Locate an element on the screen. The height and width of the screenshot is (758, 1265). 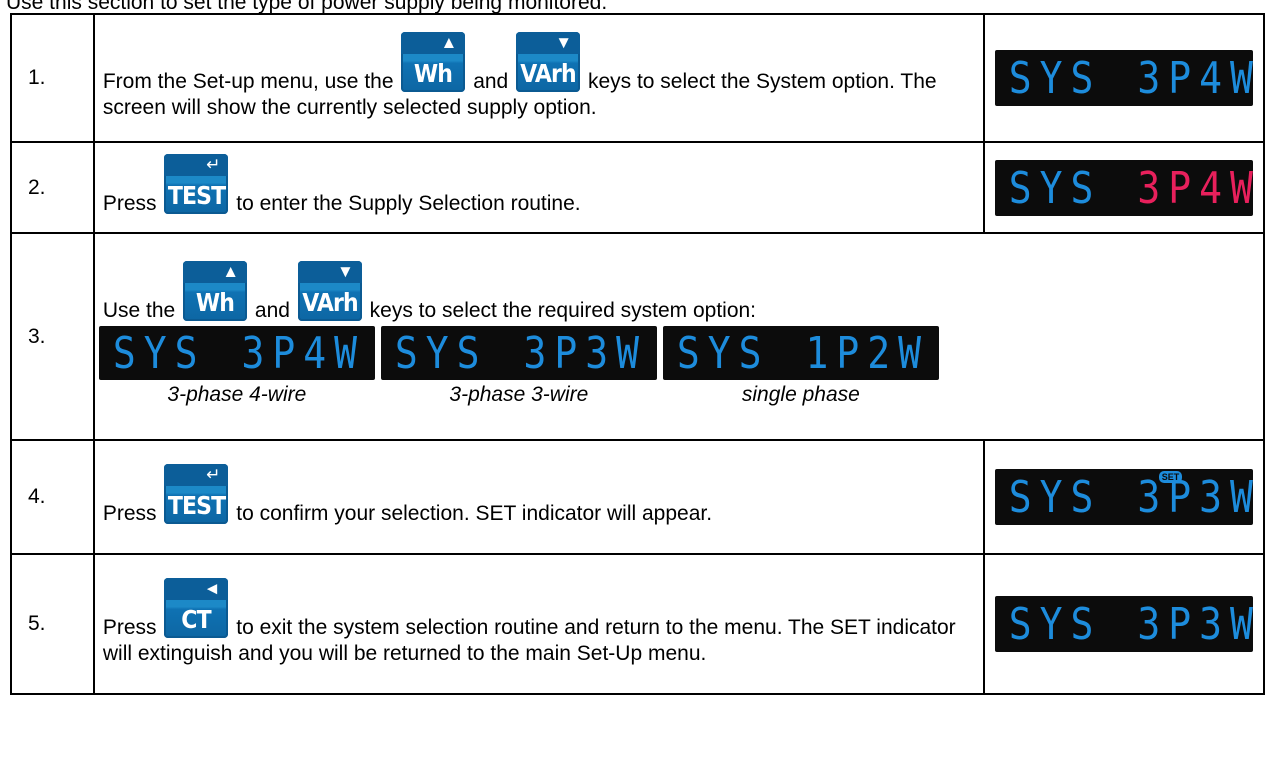
step-number: 4. is located at coordinates (52, 497).